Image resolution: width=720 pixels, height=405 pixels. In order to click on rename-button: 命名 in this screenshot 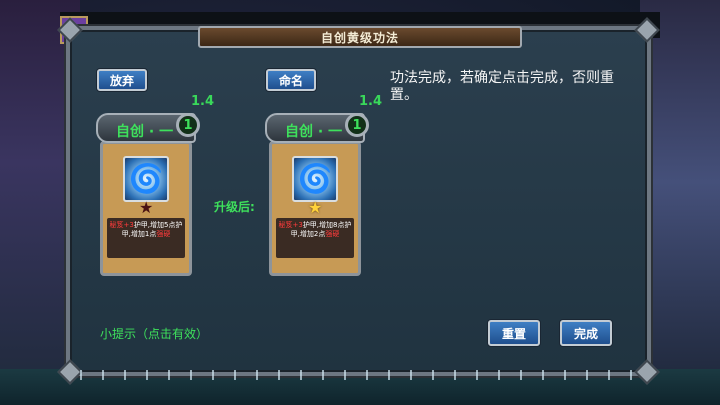, I will do `click(291, 80)`.